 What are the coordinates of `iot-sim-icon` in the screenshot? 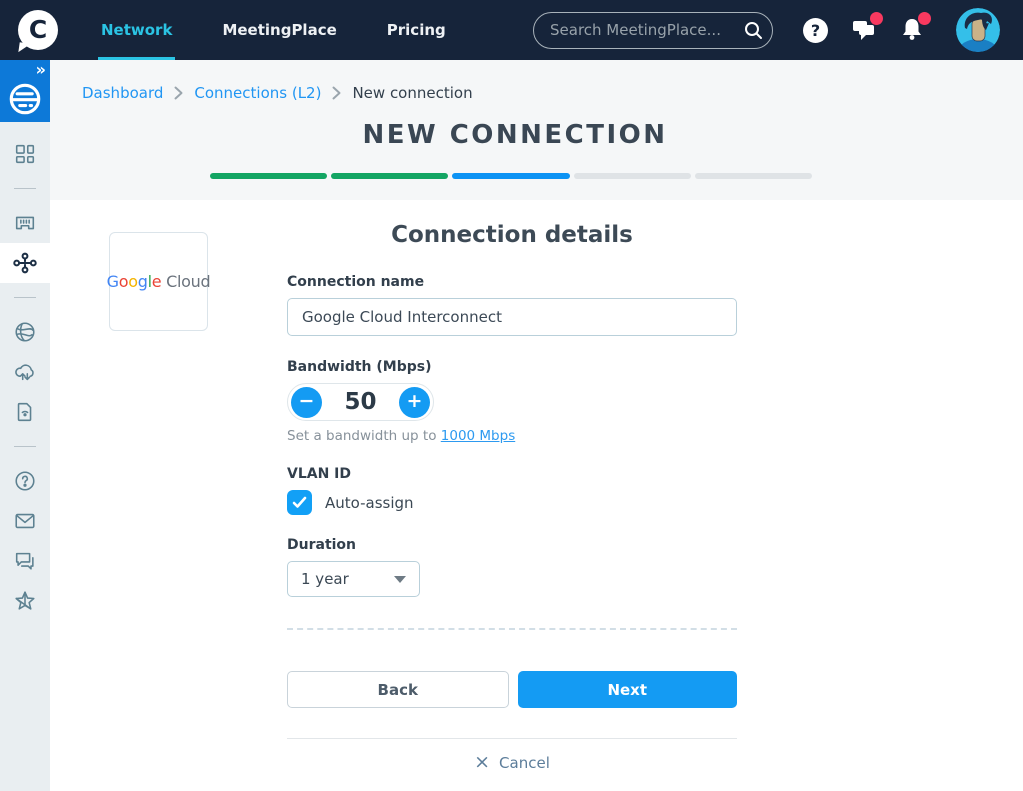 It's located at (24, 412).